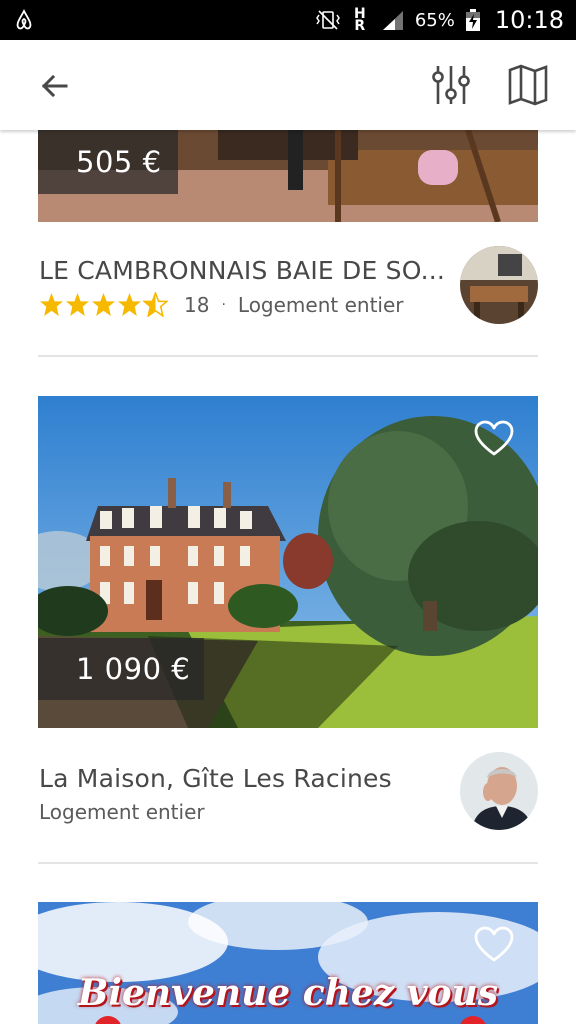  I want to click on arrow-left-icon, so click(54, 86).